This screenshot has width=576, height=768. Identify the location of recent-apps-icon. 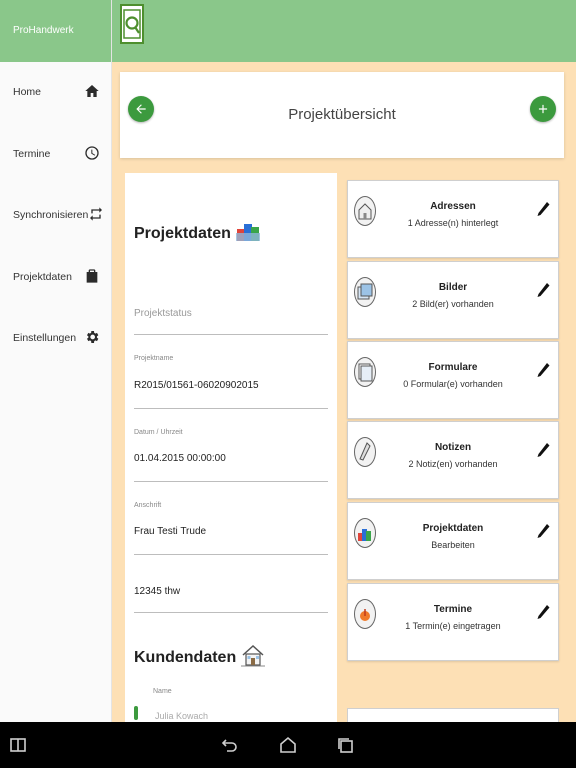
(346, 745).